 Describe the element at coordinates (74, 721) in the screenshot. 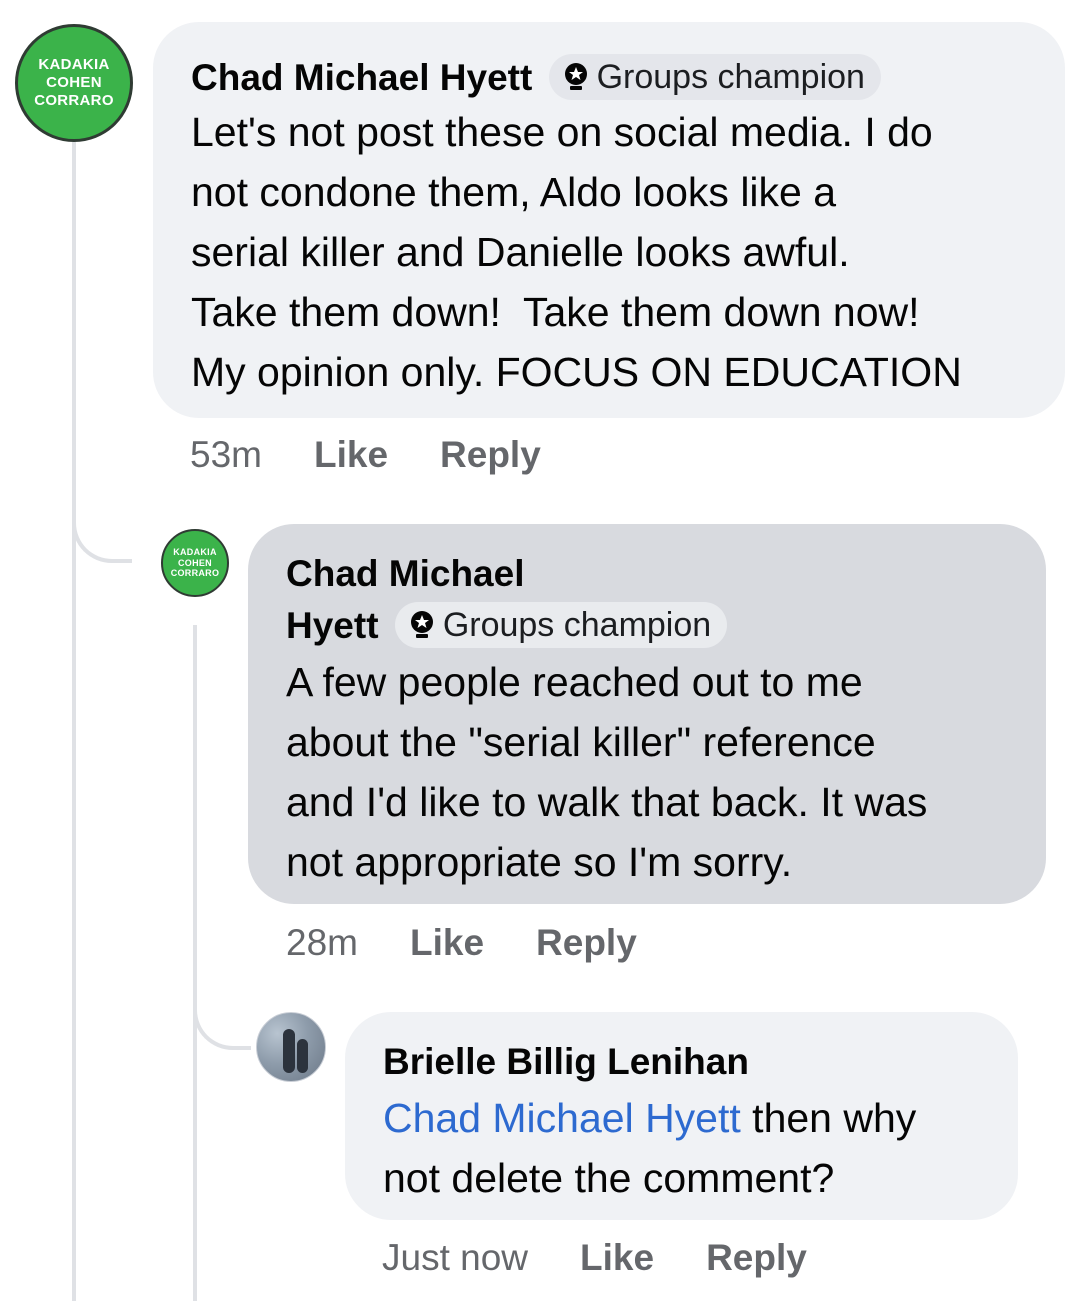

I see `thread-line-main` at that location.